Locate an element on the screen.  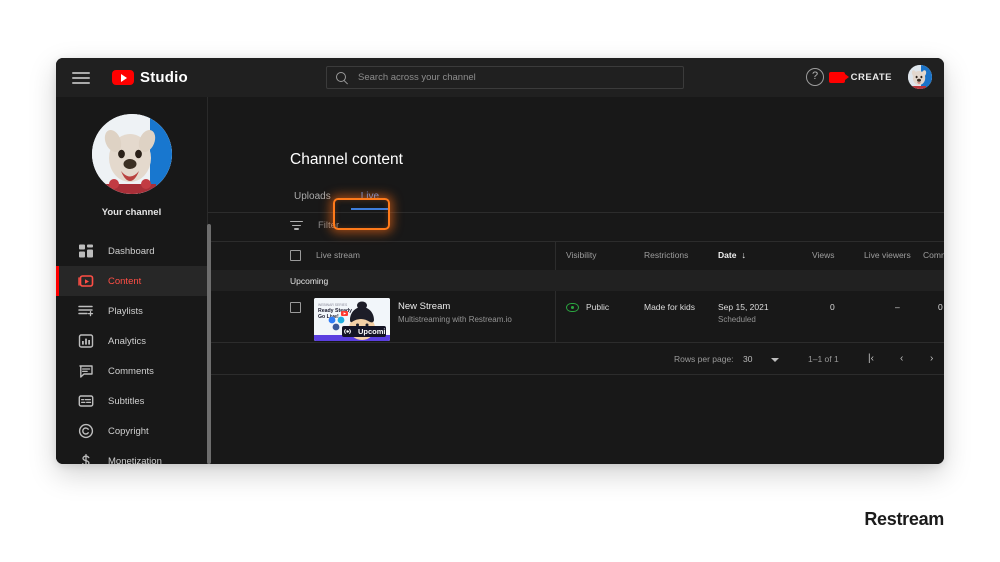
rows-per-page-label: Rows per page: is located at coordinates (704, 359).